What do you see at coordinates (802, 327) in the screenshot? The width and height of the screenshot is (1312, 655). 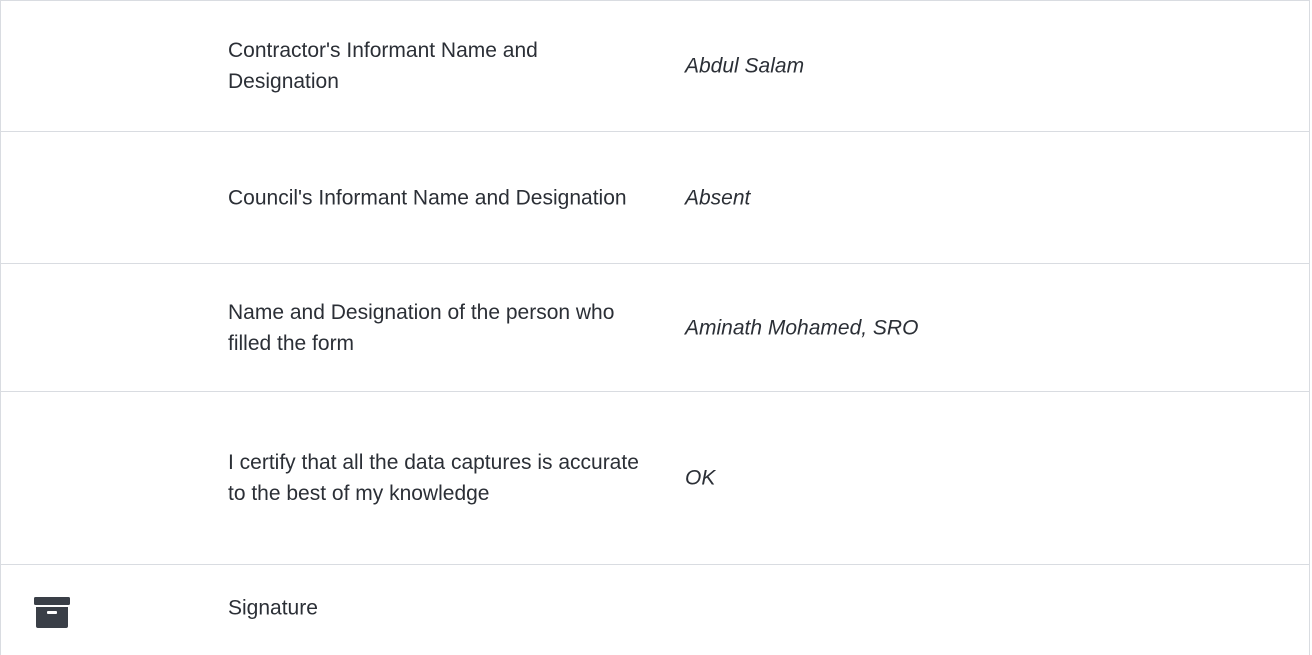 I see `field-value: Aminath Mohamed, SRO` at bounding box center [802, 327].